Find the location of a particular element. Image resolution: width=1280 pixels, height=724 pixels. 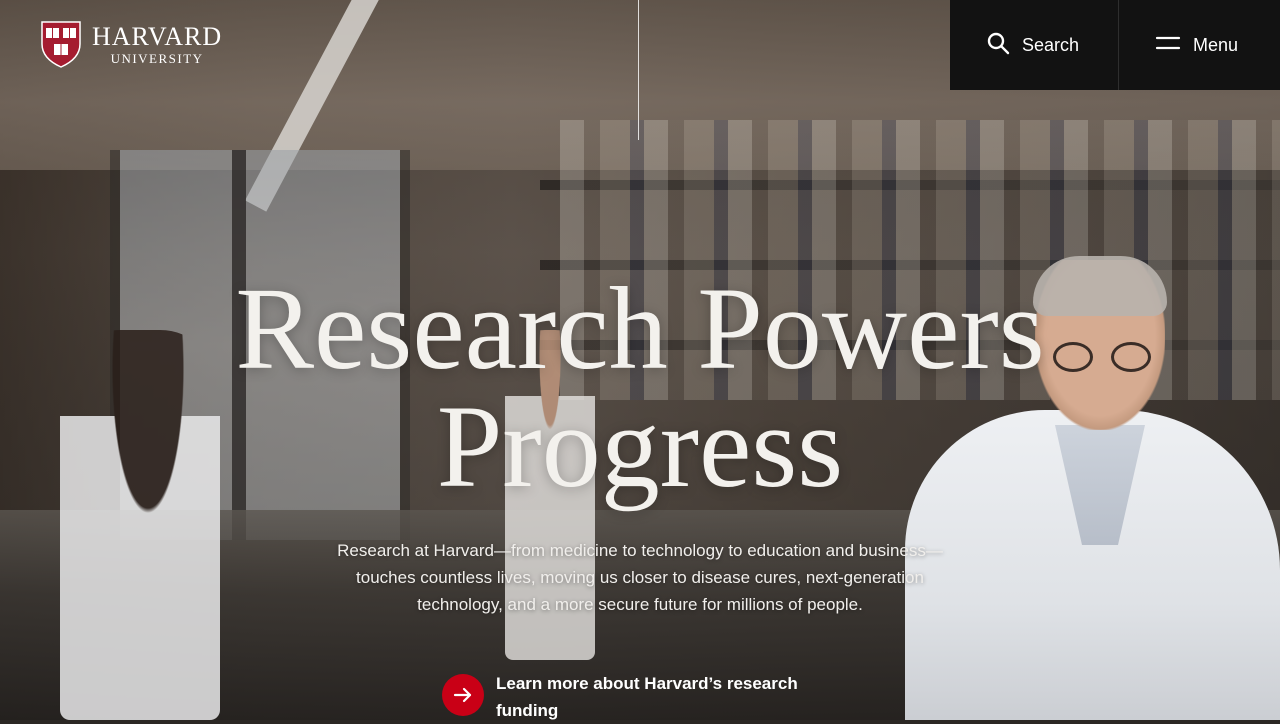

hamburger-icon is located at coordinates (1168, 45).